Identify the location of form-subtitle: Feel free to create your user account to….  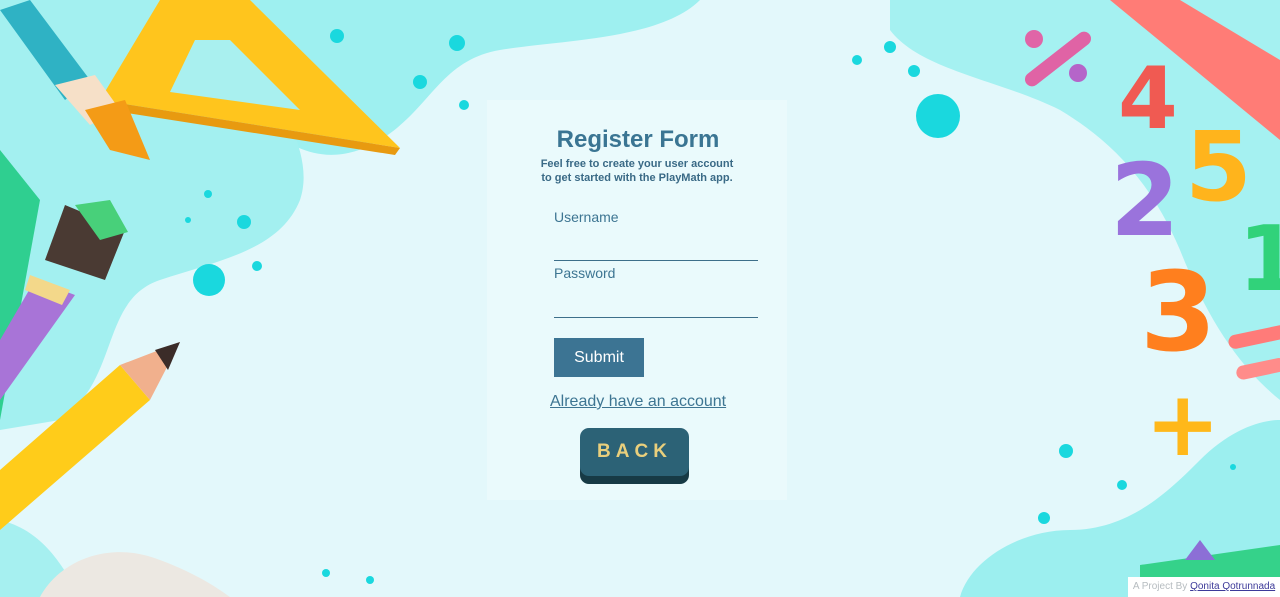
(637, 171).